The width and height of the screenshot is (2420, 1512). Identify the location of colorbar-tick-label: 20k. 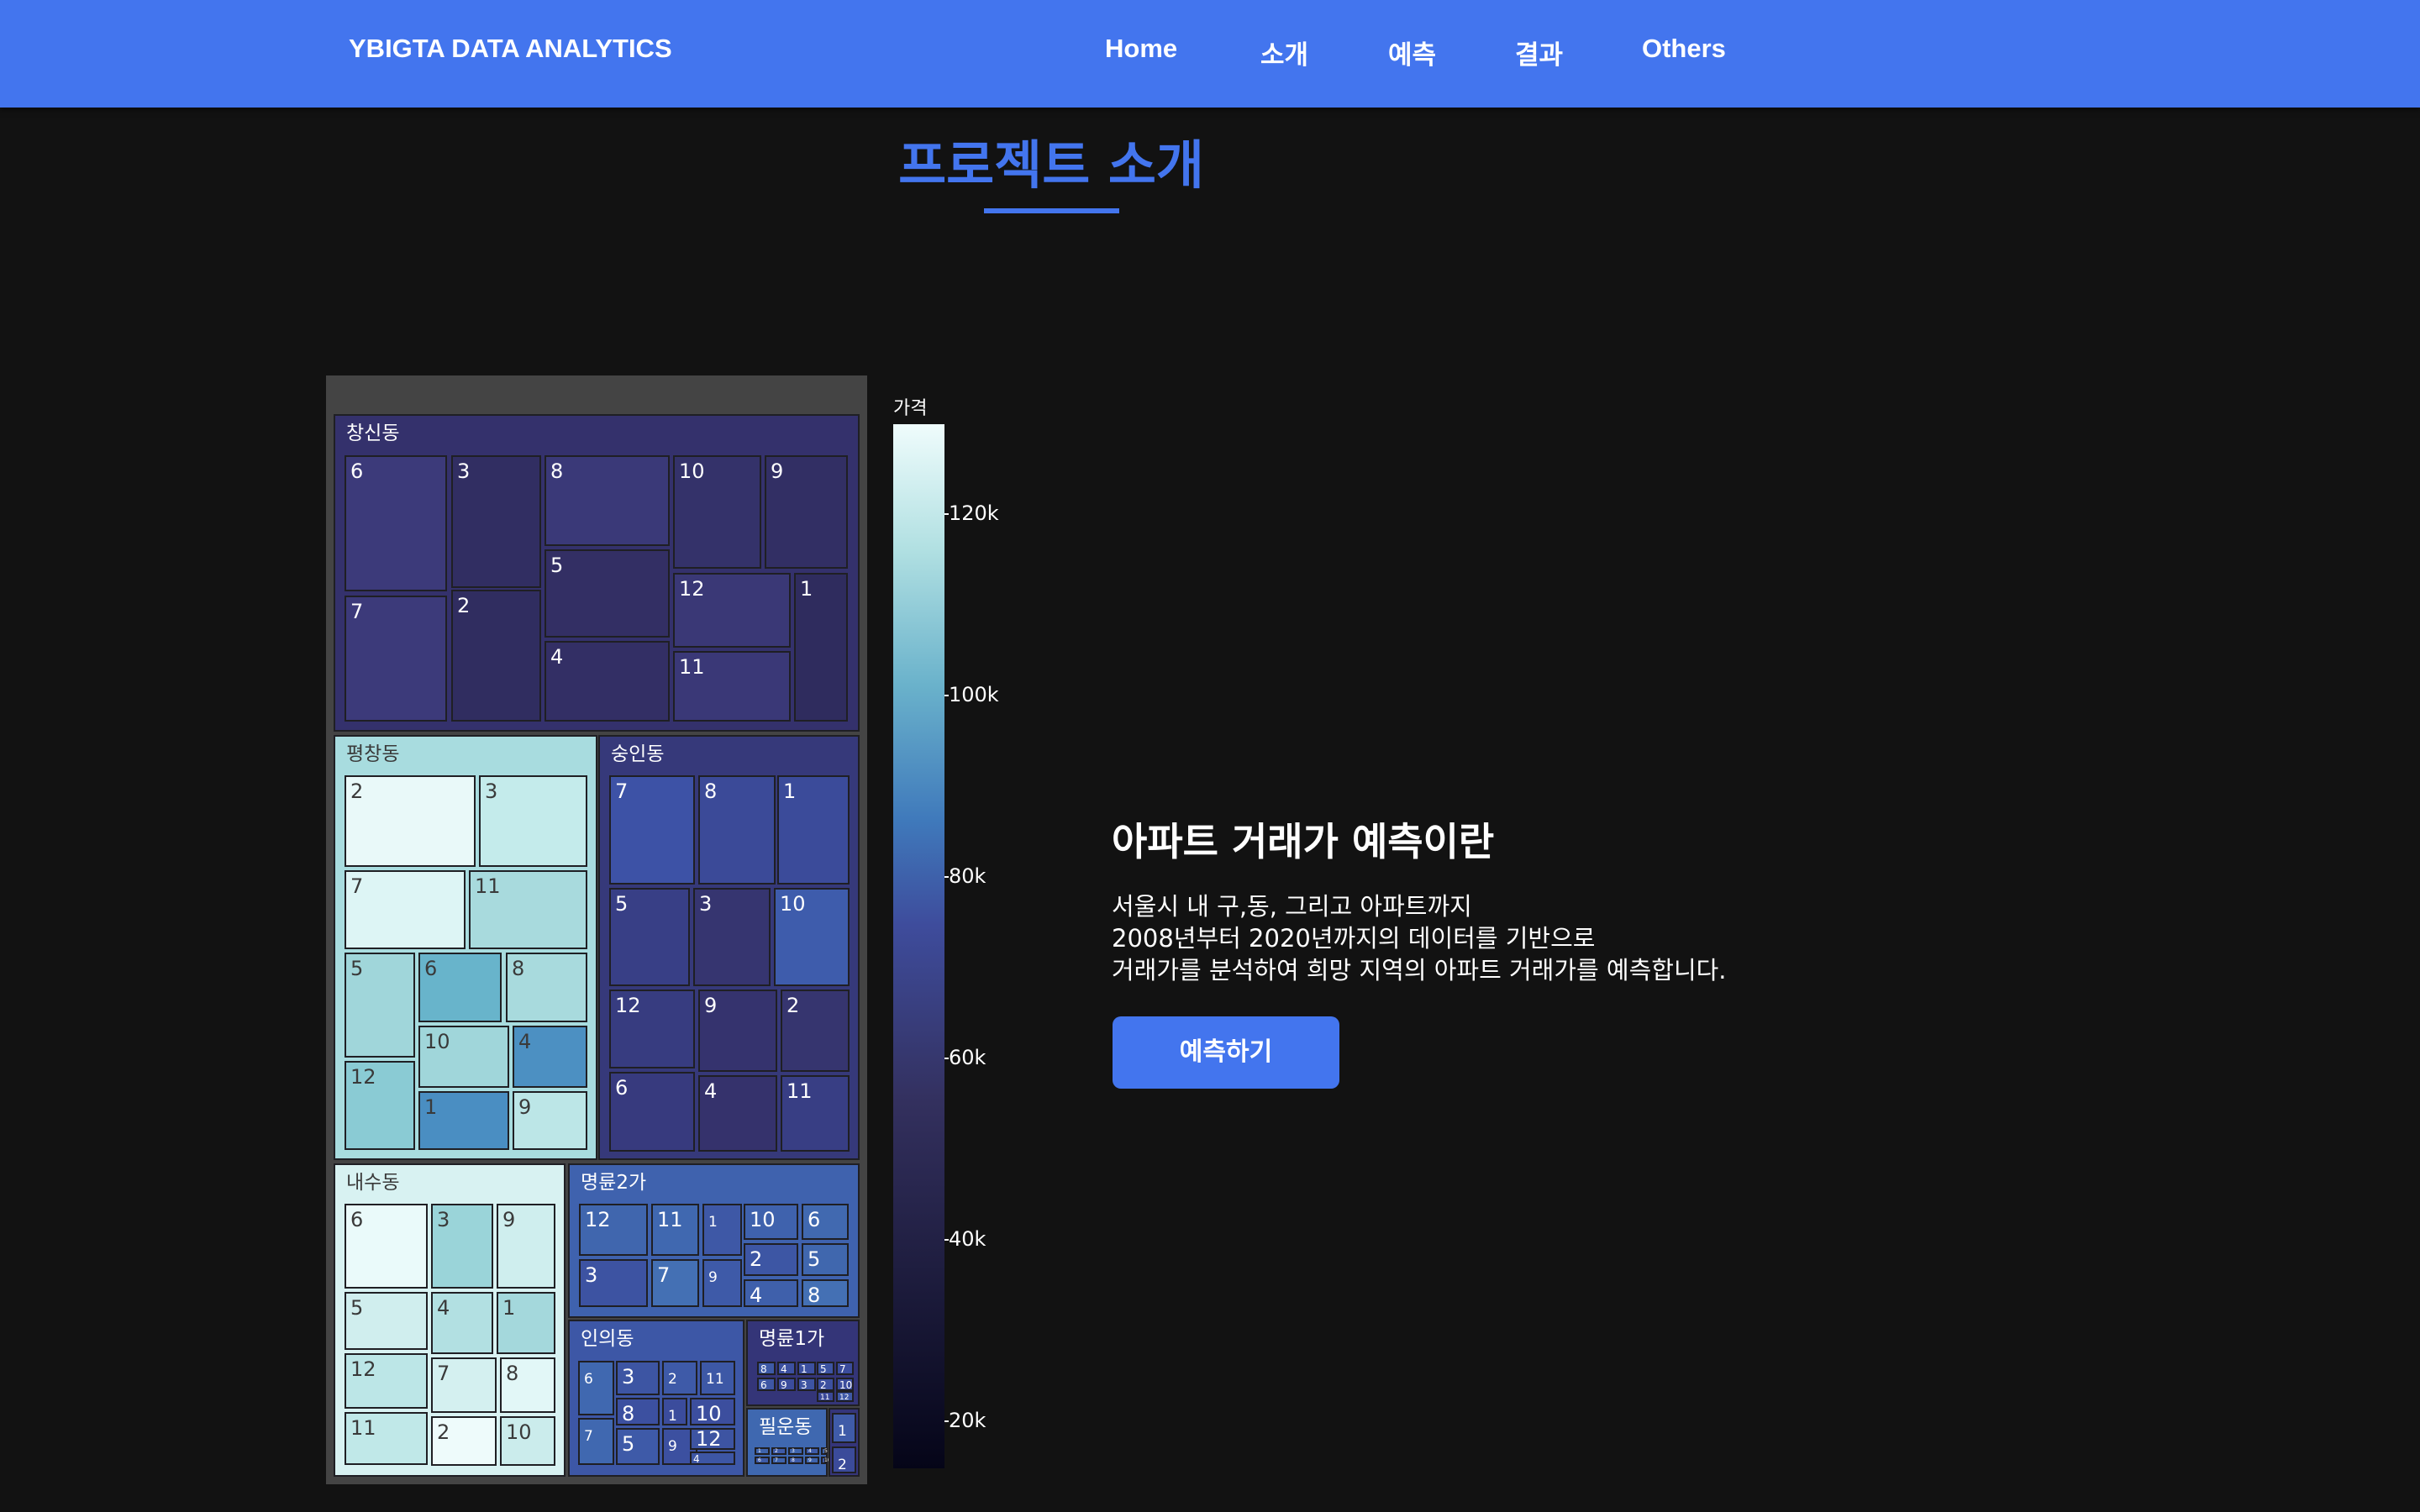
(967, 1420).